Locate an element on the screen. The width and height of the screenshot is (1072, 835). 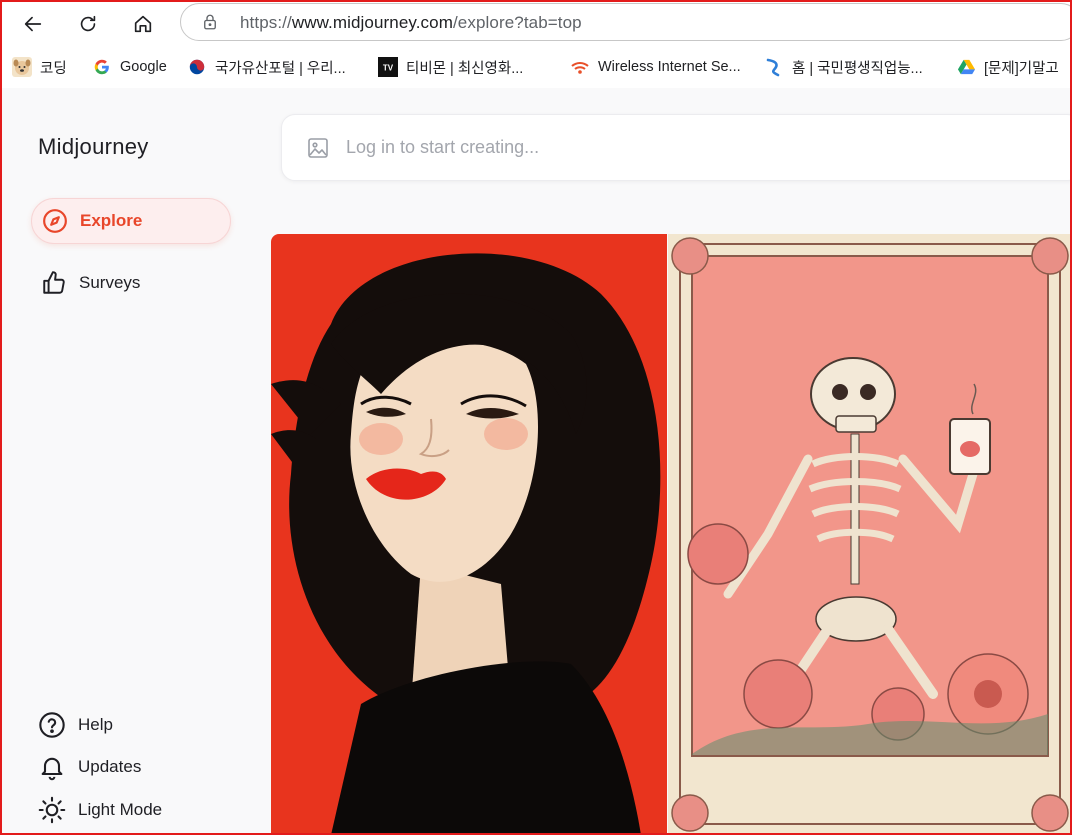
updates-label: Updates is located at coordinates (110, 766).